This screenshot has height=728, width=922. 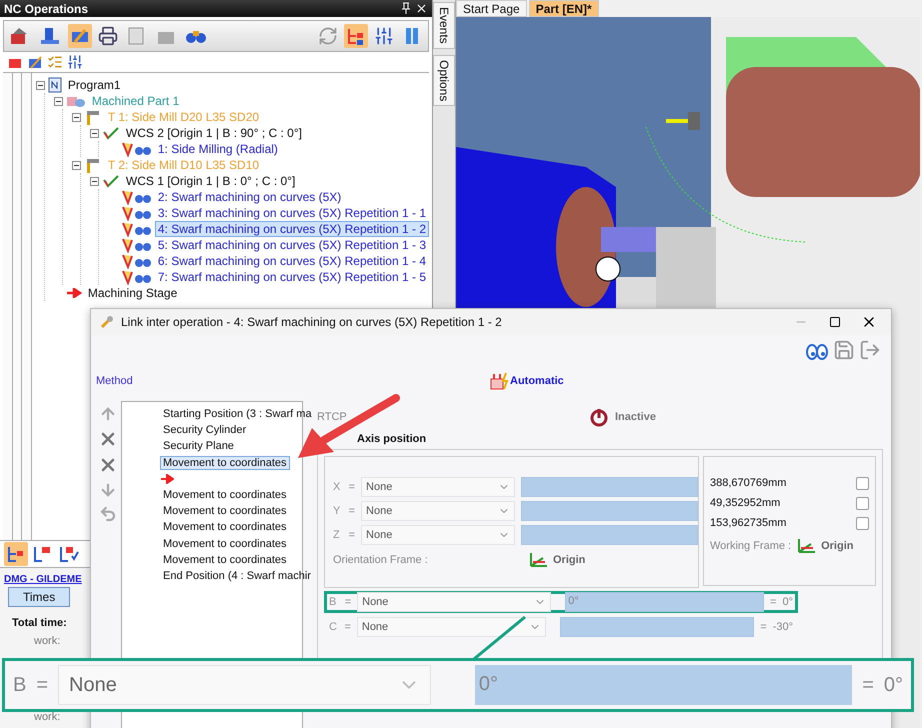 What do you see at coordinates (292, 381) in the screenshot?
I see `method-link: Method` at bounding box center [292, 381].